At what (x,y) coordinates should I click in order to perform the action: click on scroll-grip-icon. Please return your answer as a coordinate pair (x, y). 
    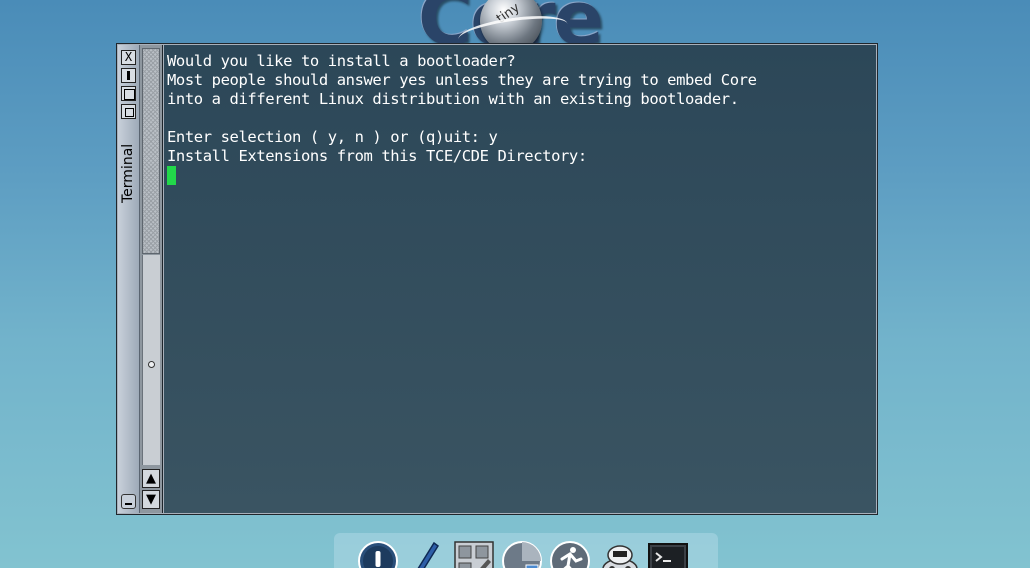
    Looking at the image, I should click on (151, 364).